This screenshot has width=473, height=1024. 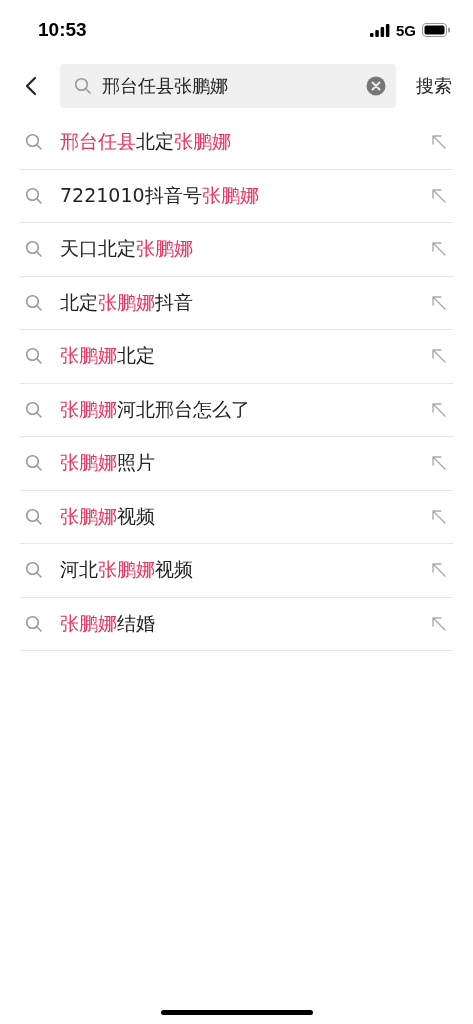 I want to click on suggestion-text: 天口北定张鹏娜, so click(x=127, y=249).